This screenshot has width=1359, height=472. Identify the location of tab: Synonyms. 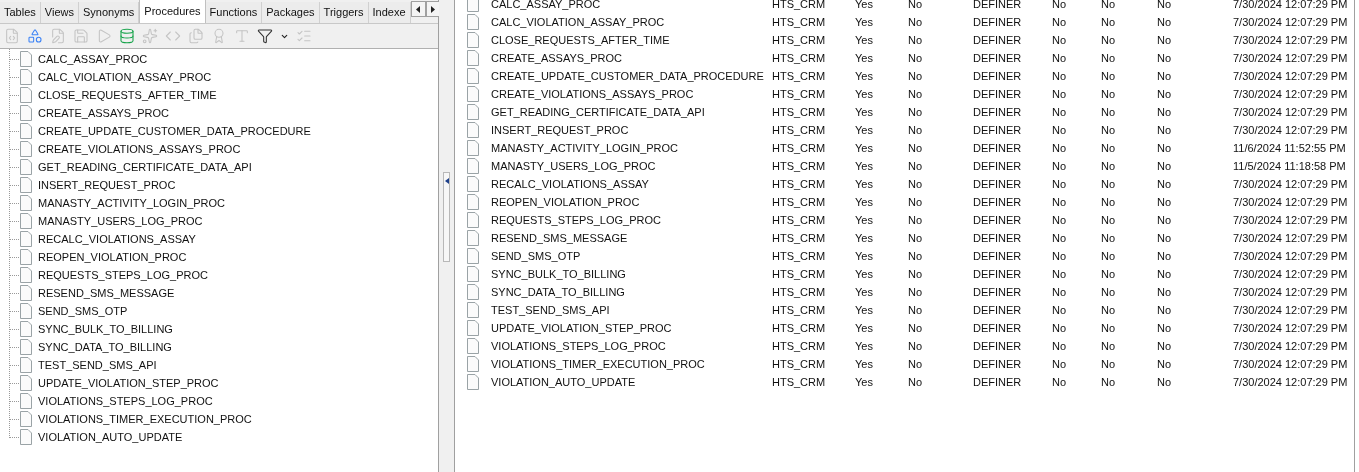
(109, 12).